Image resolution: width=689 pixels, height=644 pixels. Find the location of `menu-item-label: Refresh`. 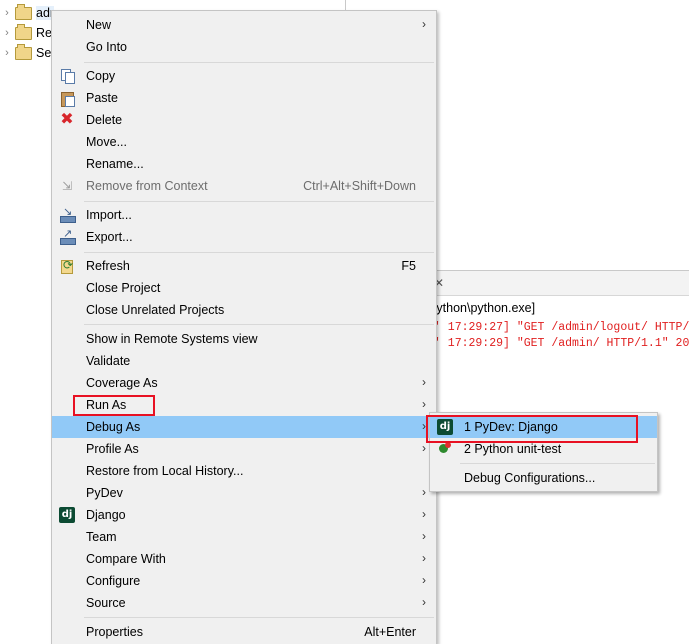

menu-item-label: Refresh is located at coordinates (108, 266).